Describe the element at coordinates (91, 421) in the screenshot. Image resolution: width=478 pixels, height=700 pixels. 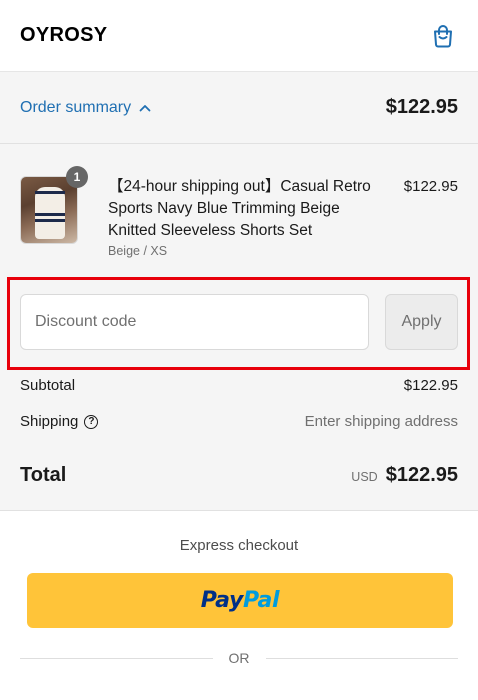
I see `question-circle-icon: ?` at that location.